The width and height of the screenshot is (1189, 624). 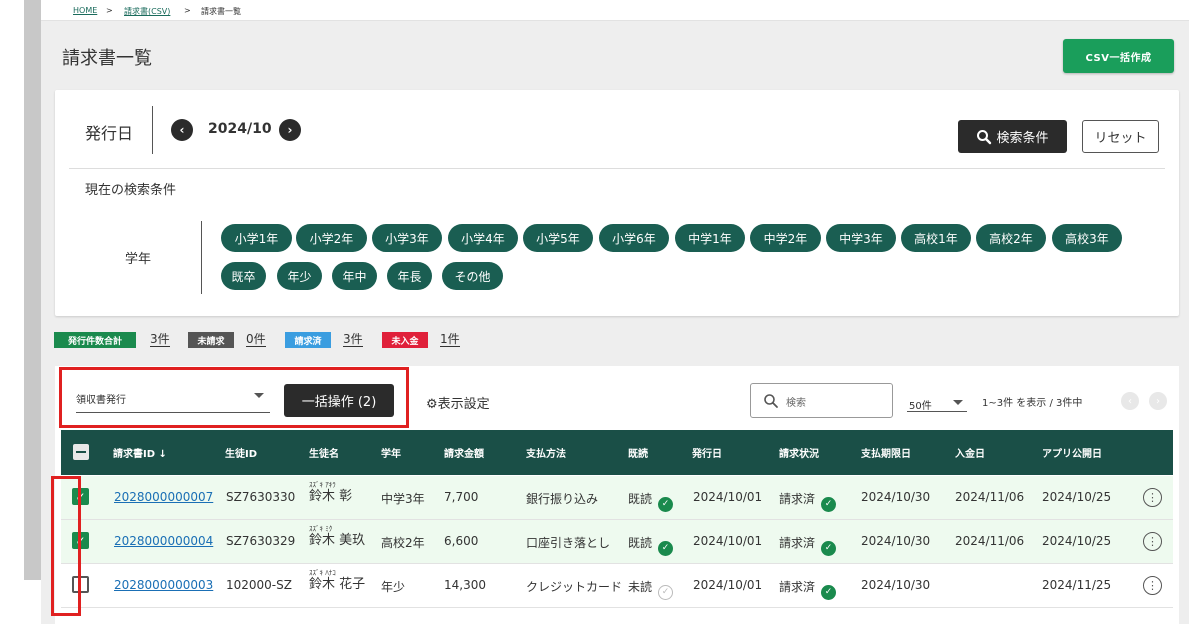 What do you see at coordinates (1087, 238) in the screenshot?
I see `grade-chip: 高校3年` at bounding box center [1087, 238].